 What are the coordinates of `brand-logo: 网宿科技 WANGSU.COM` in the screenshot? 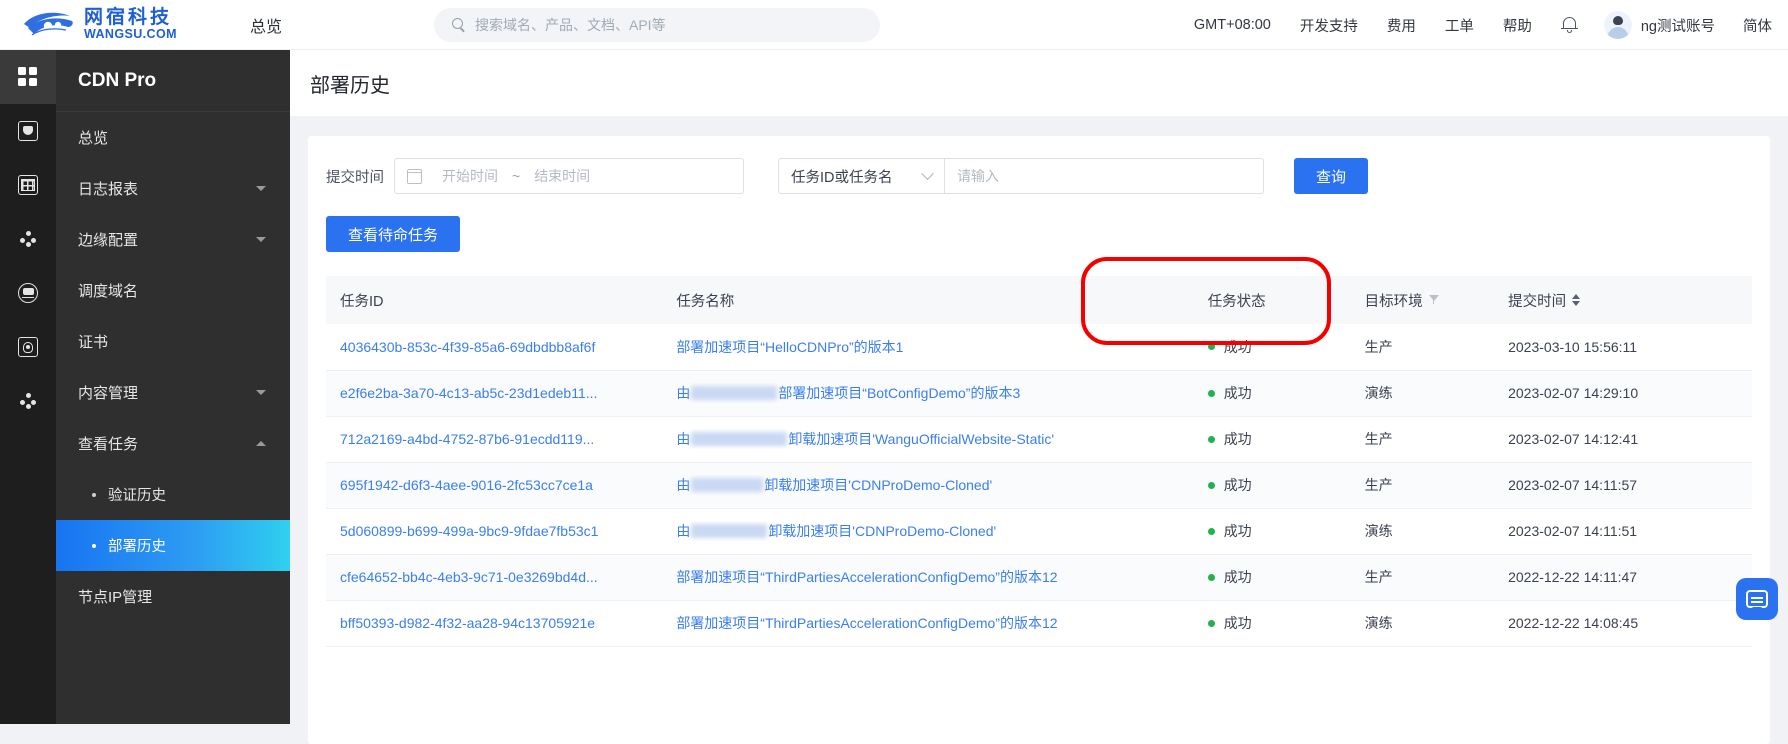 It's located at (117, 25).